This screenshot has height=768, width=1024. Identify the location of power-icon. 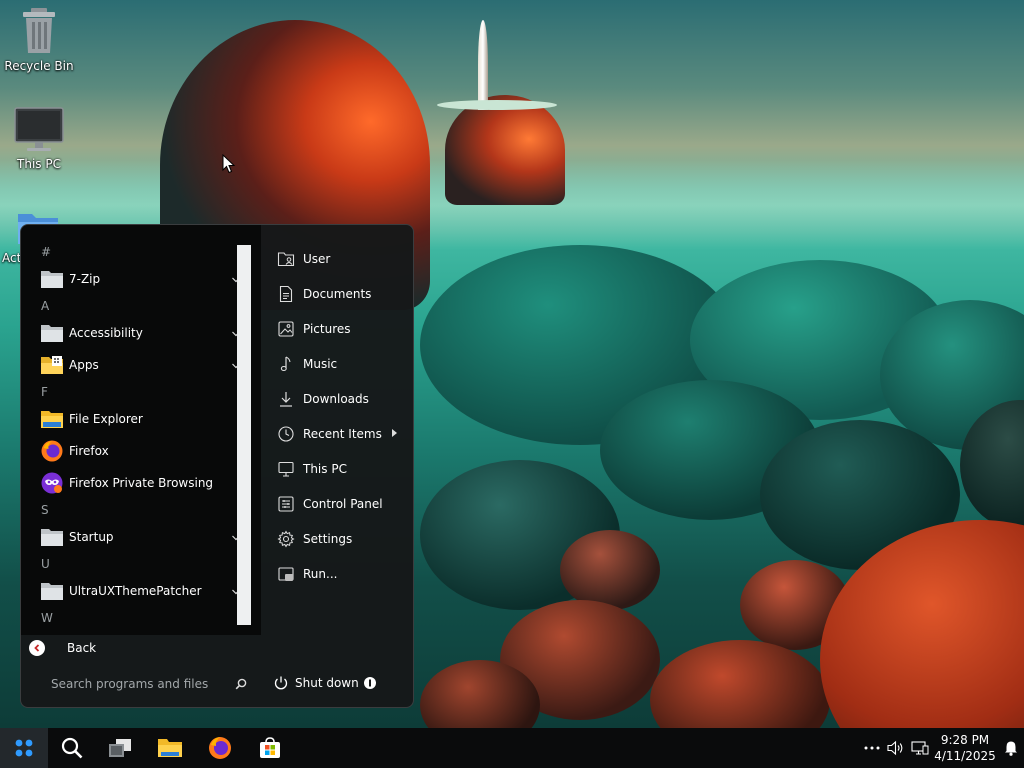
(281, 683).